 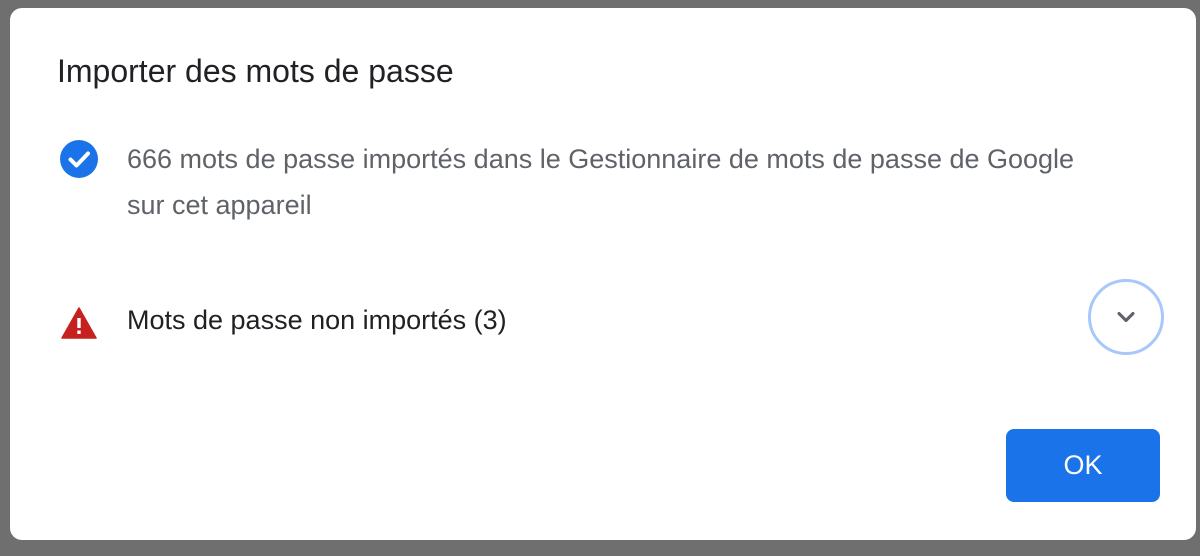 I want to click on check-circle-icon, so click(x=79, y=159).